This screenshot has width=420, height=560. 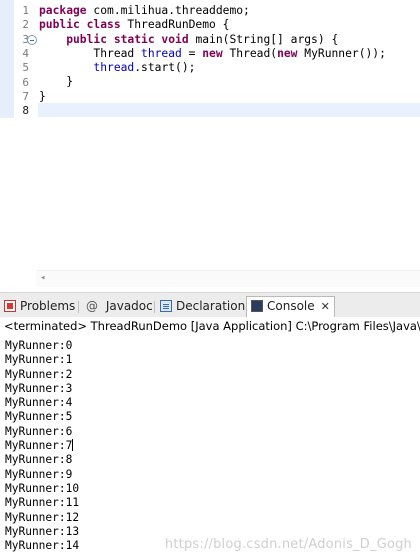 What do you see at coordinates (39, 388) in the screenshot?
I see `console-line-text: MyRunner:3` at bounding box center [39, 388].